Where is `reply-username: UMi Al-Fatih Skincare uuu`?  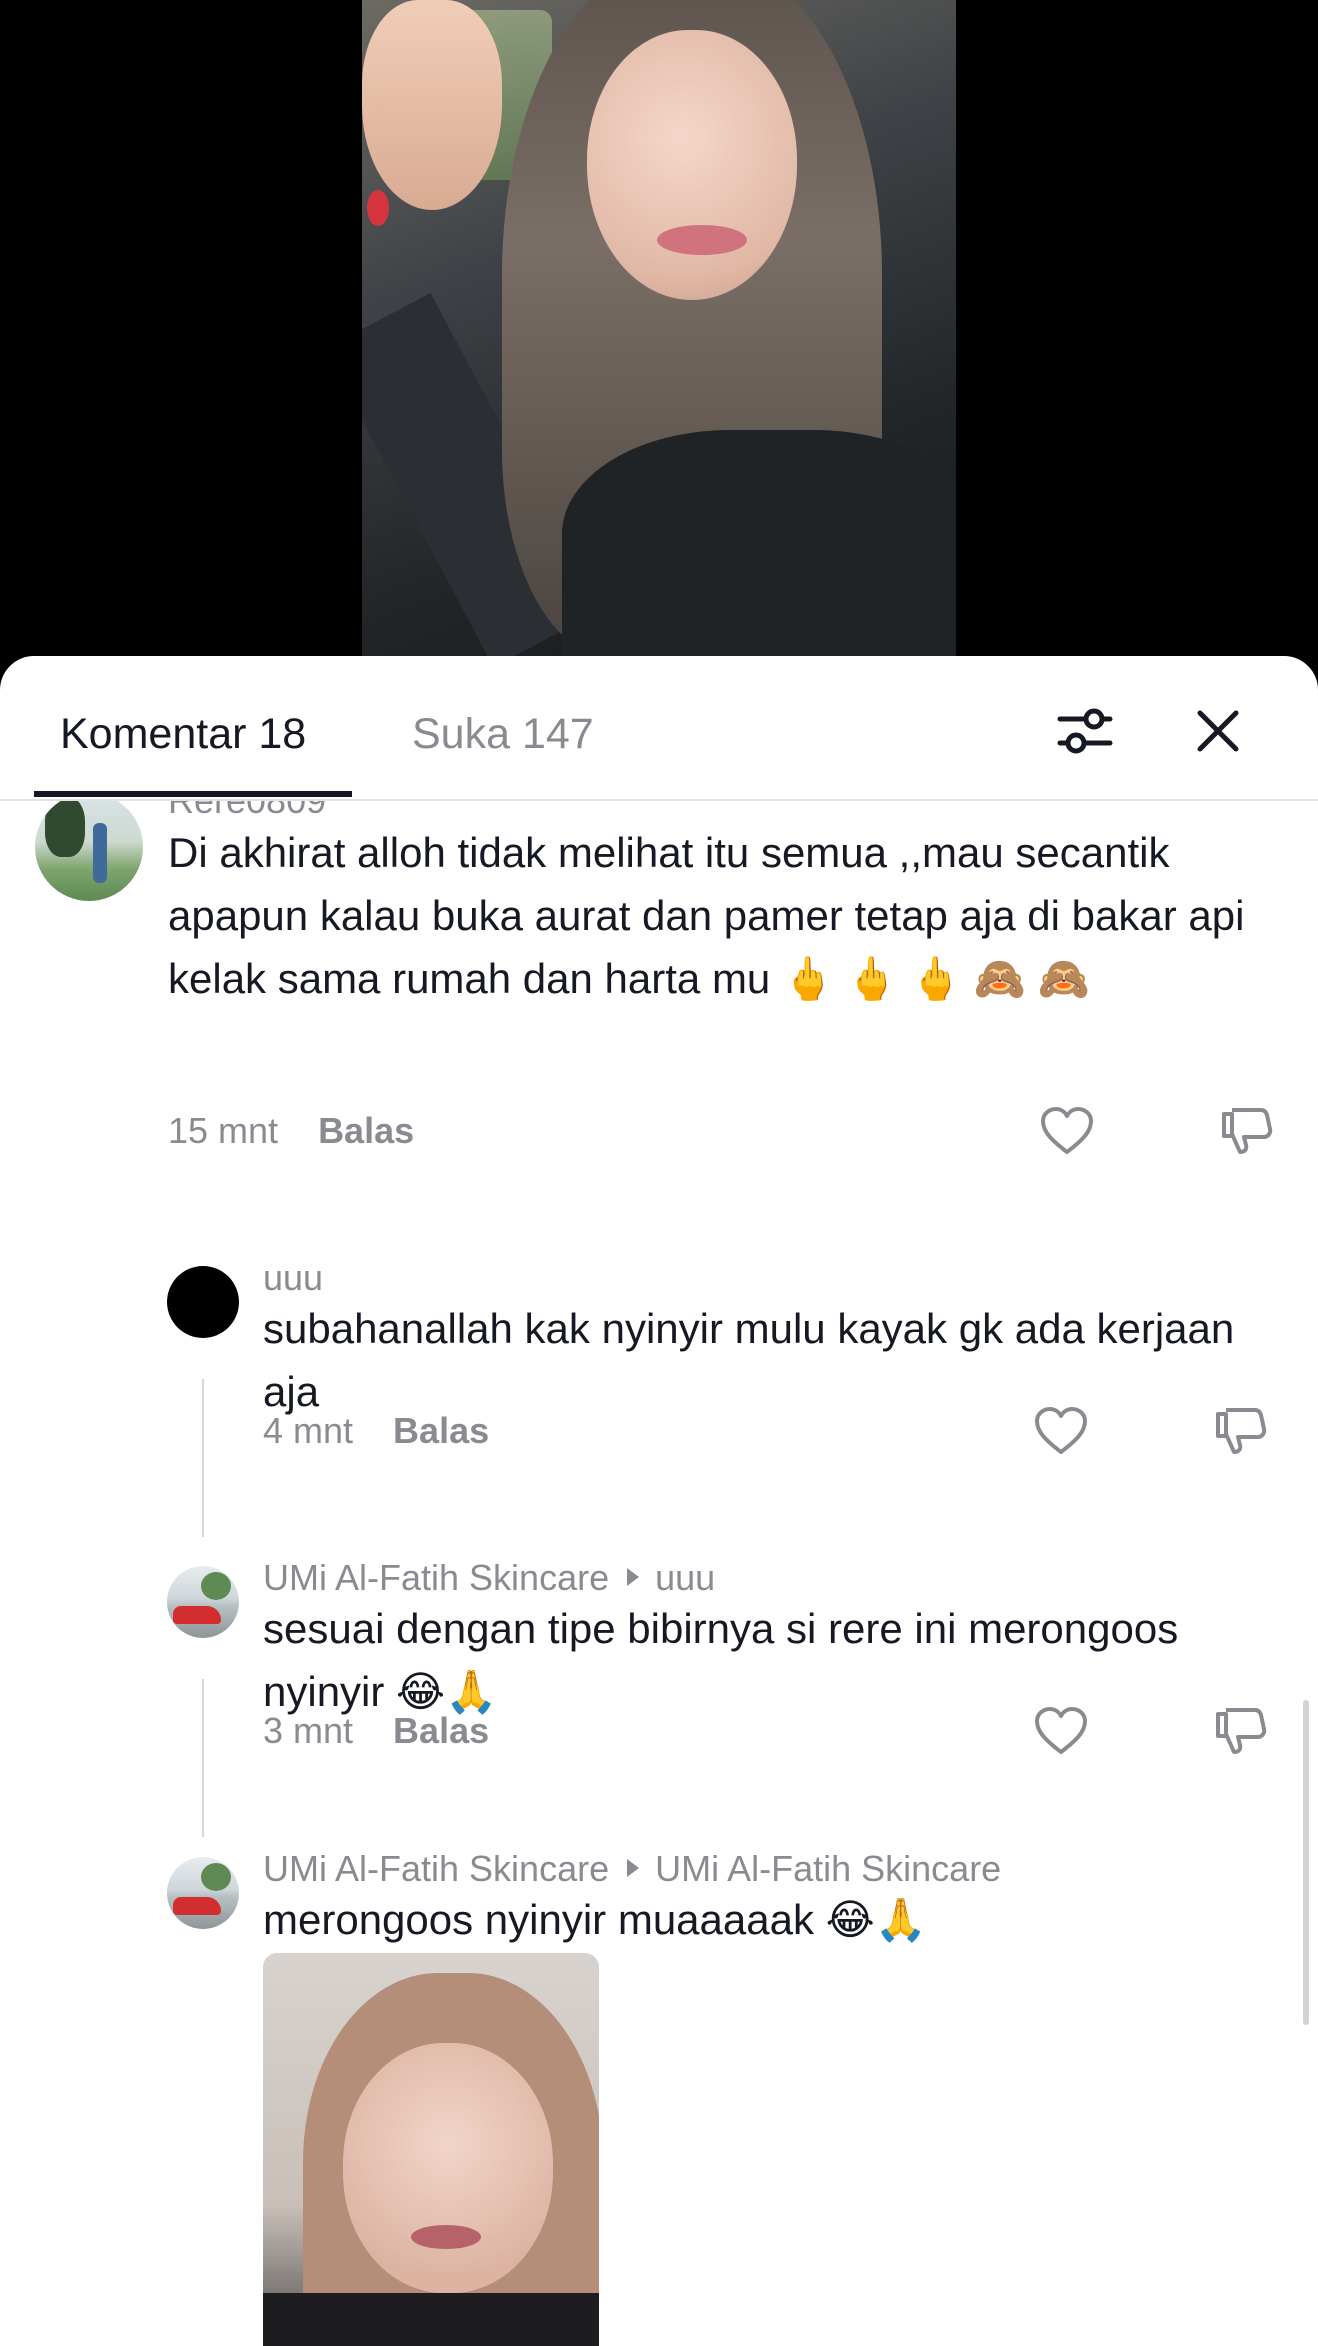 reply-username: UMi Al-Fatih Skincare uuu is located at coordinates (489, 1578).